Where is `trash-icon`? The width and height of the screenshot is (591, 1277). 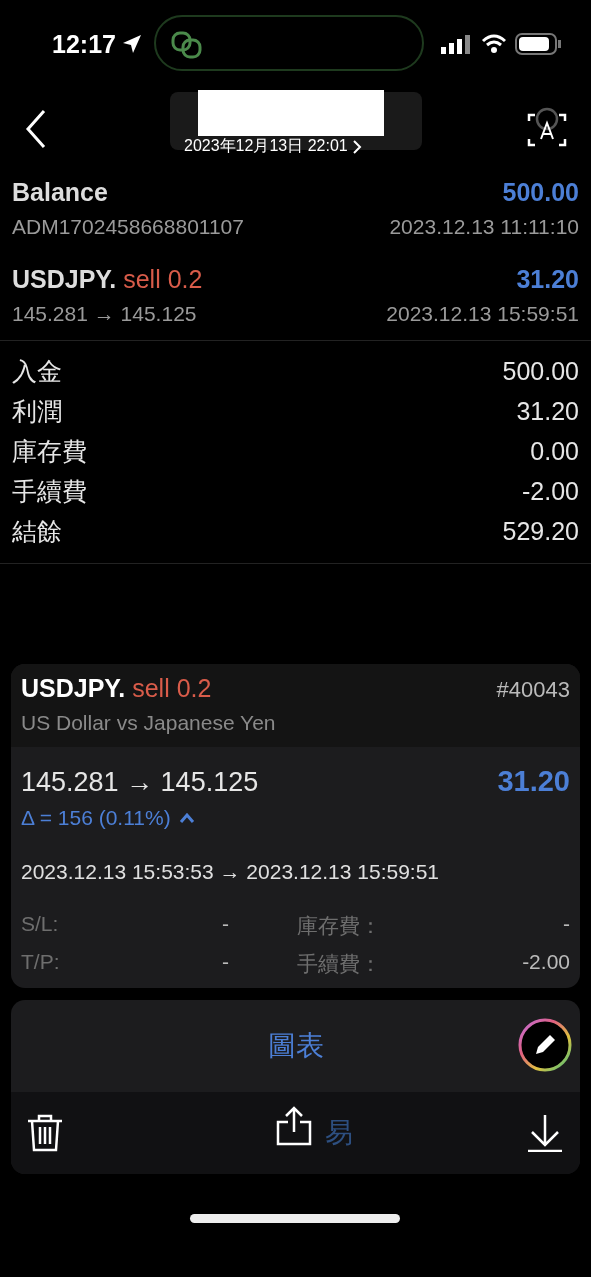
trash-icon is located at coordinates (45, 1133).